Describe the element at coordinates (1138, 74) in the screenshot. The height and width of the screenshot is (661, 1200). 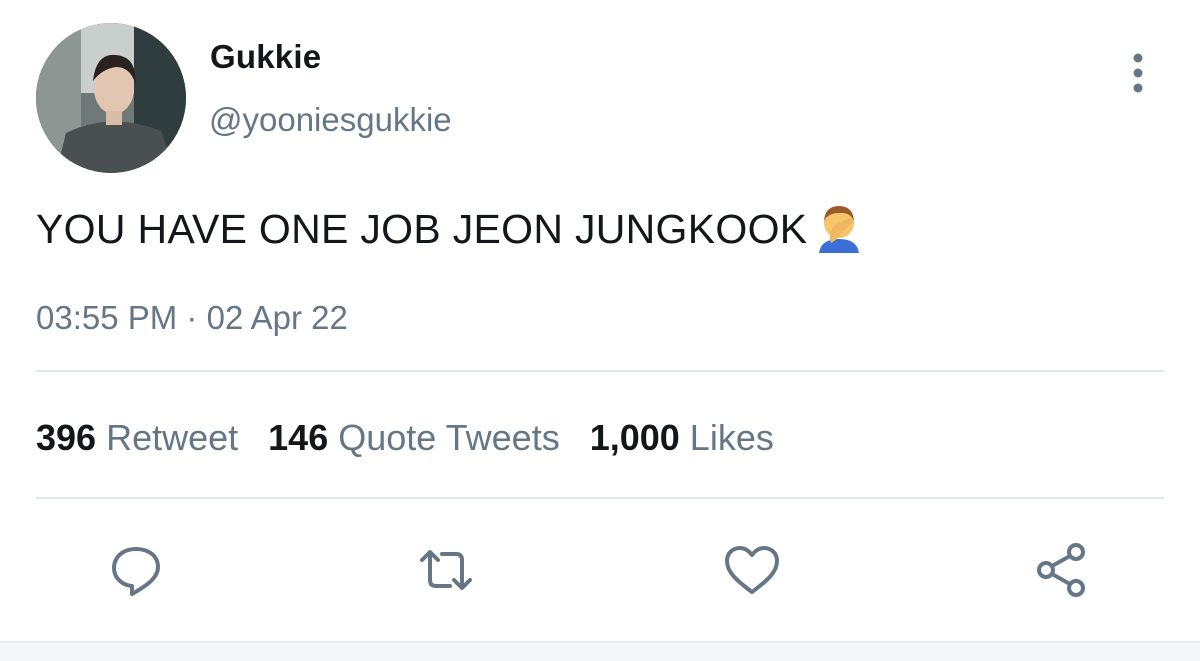
I see `more-options-icon` at that location.